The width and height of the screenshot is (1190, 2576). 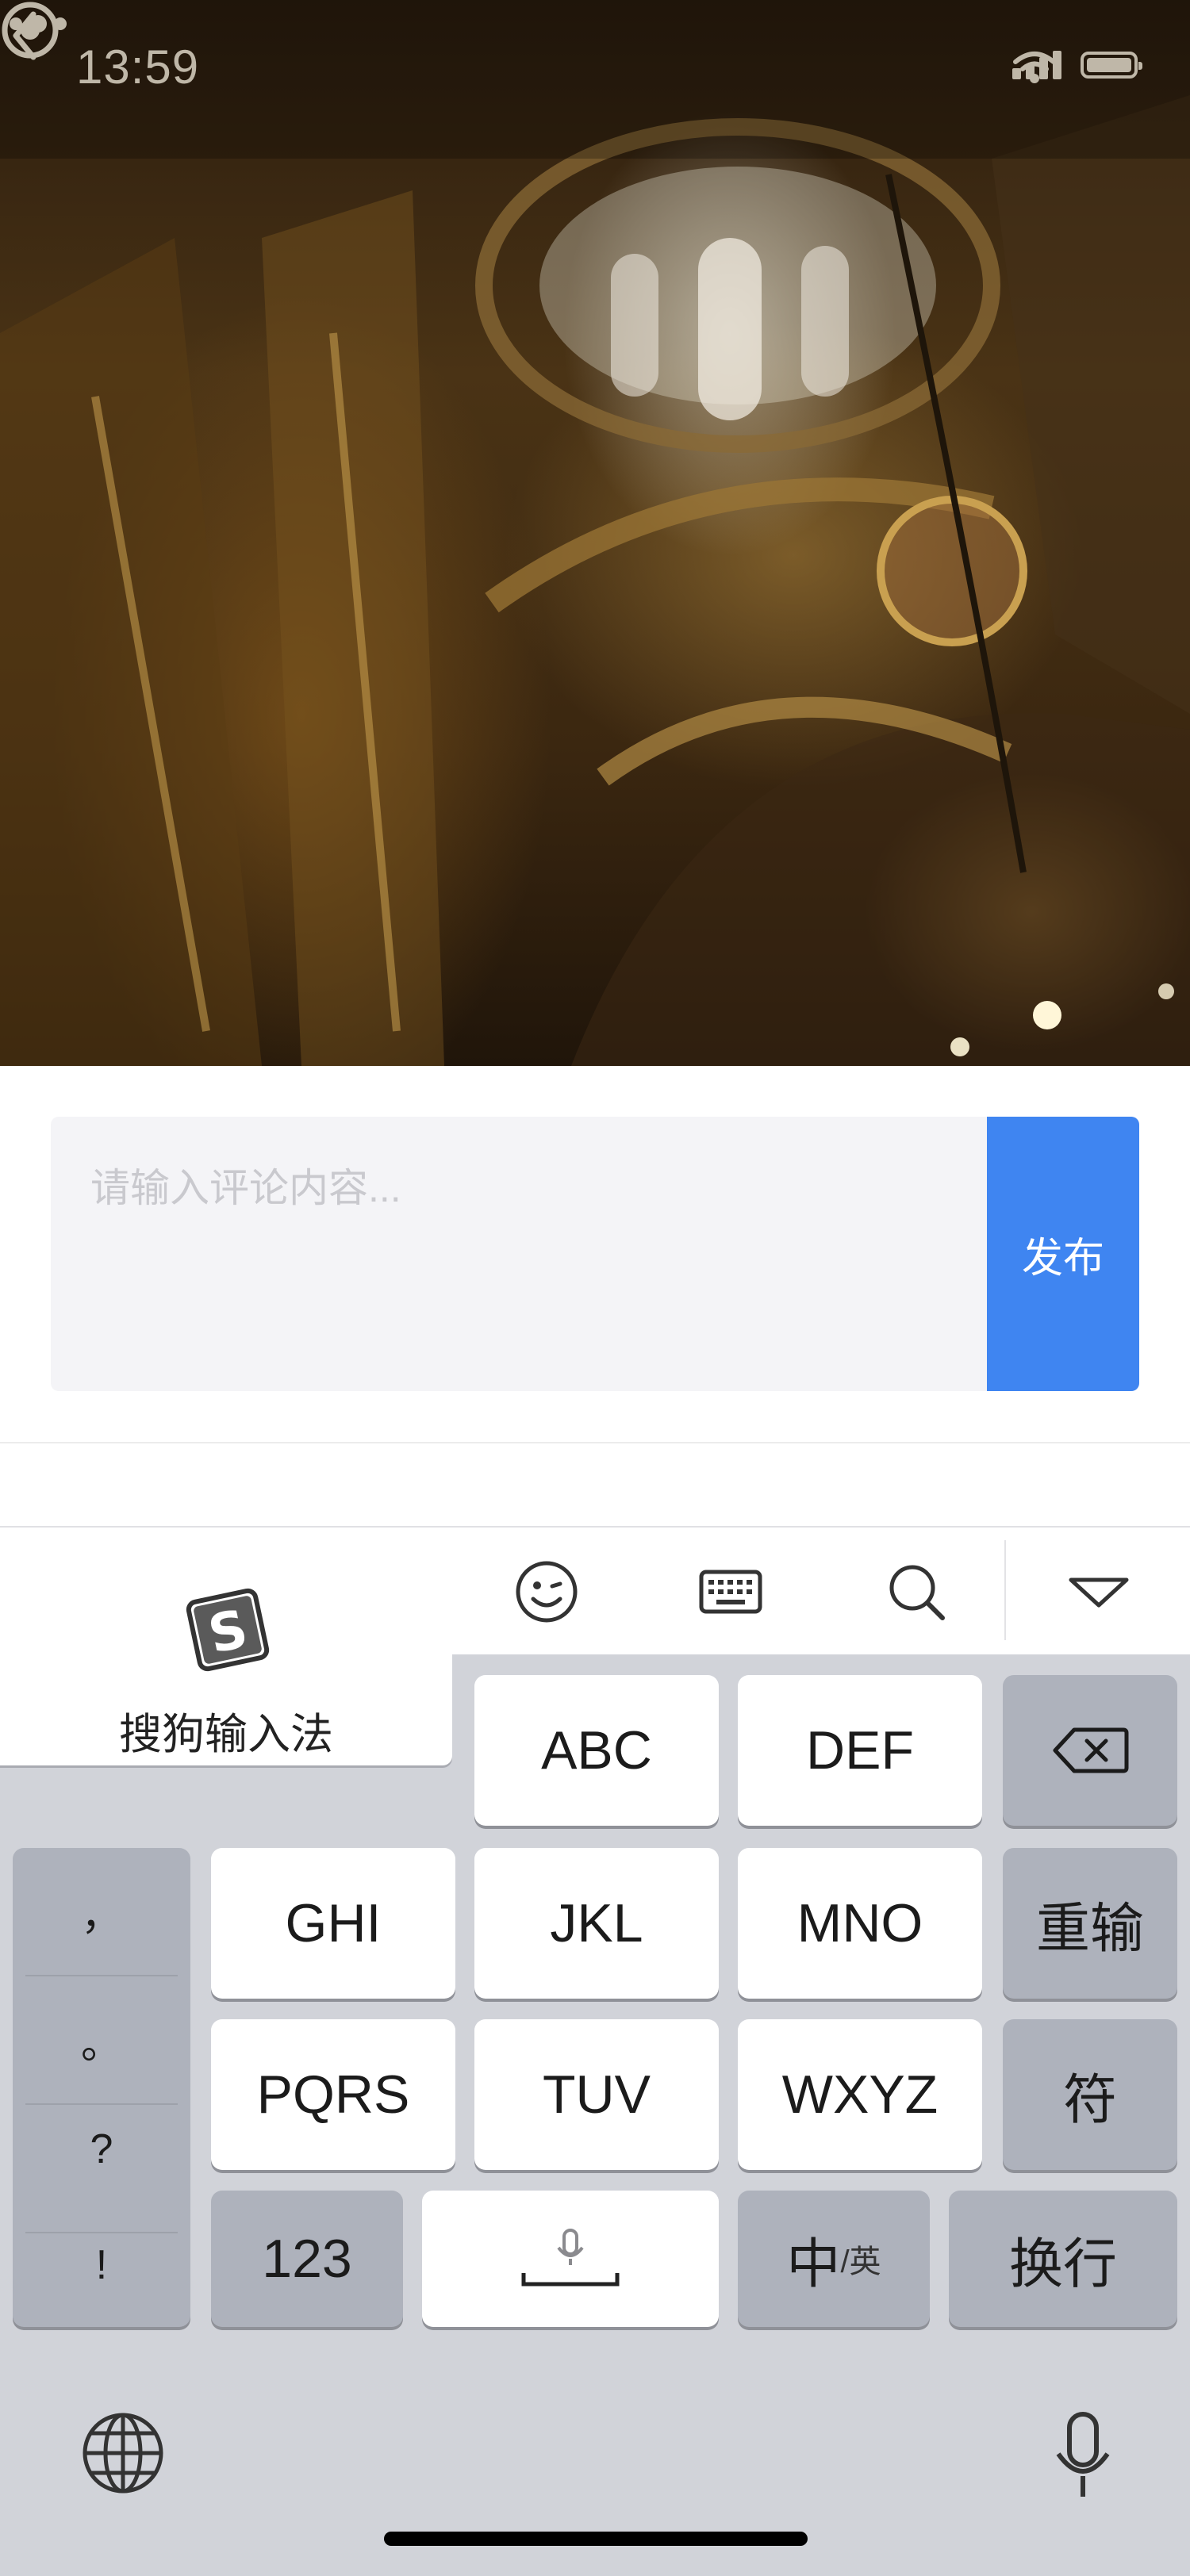 What do you see at coordinates (228, 1630) in the screenshot?
I see `sogou-logo-icon: S` at bounding box center [228, 1630].